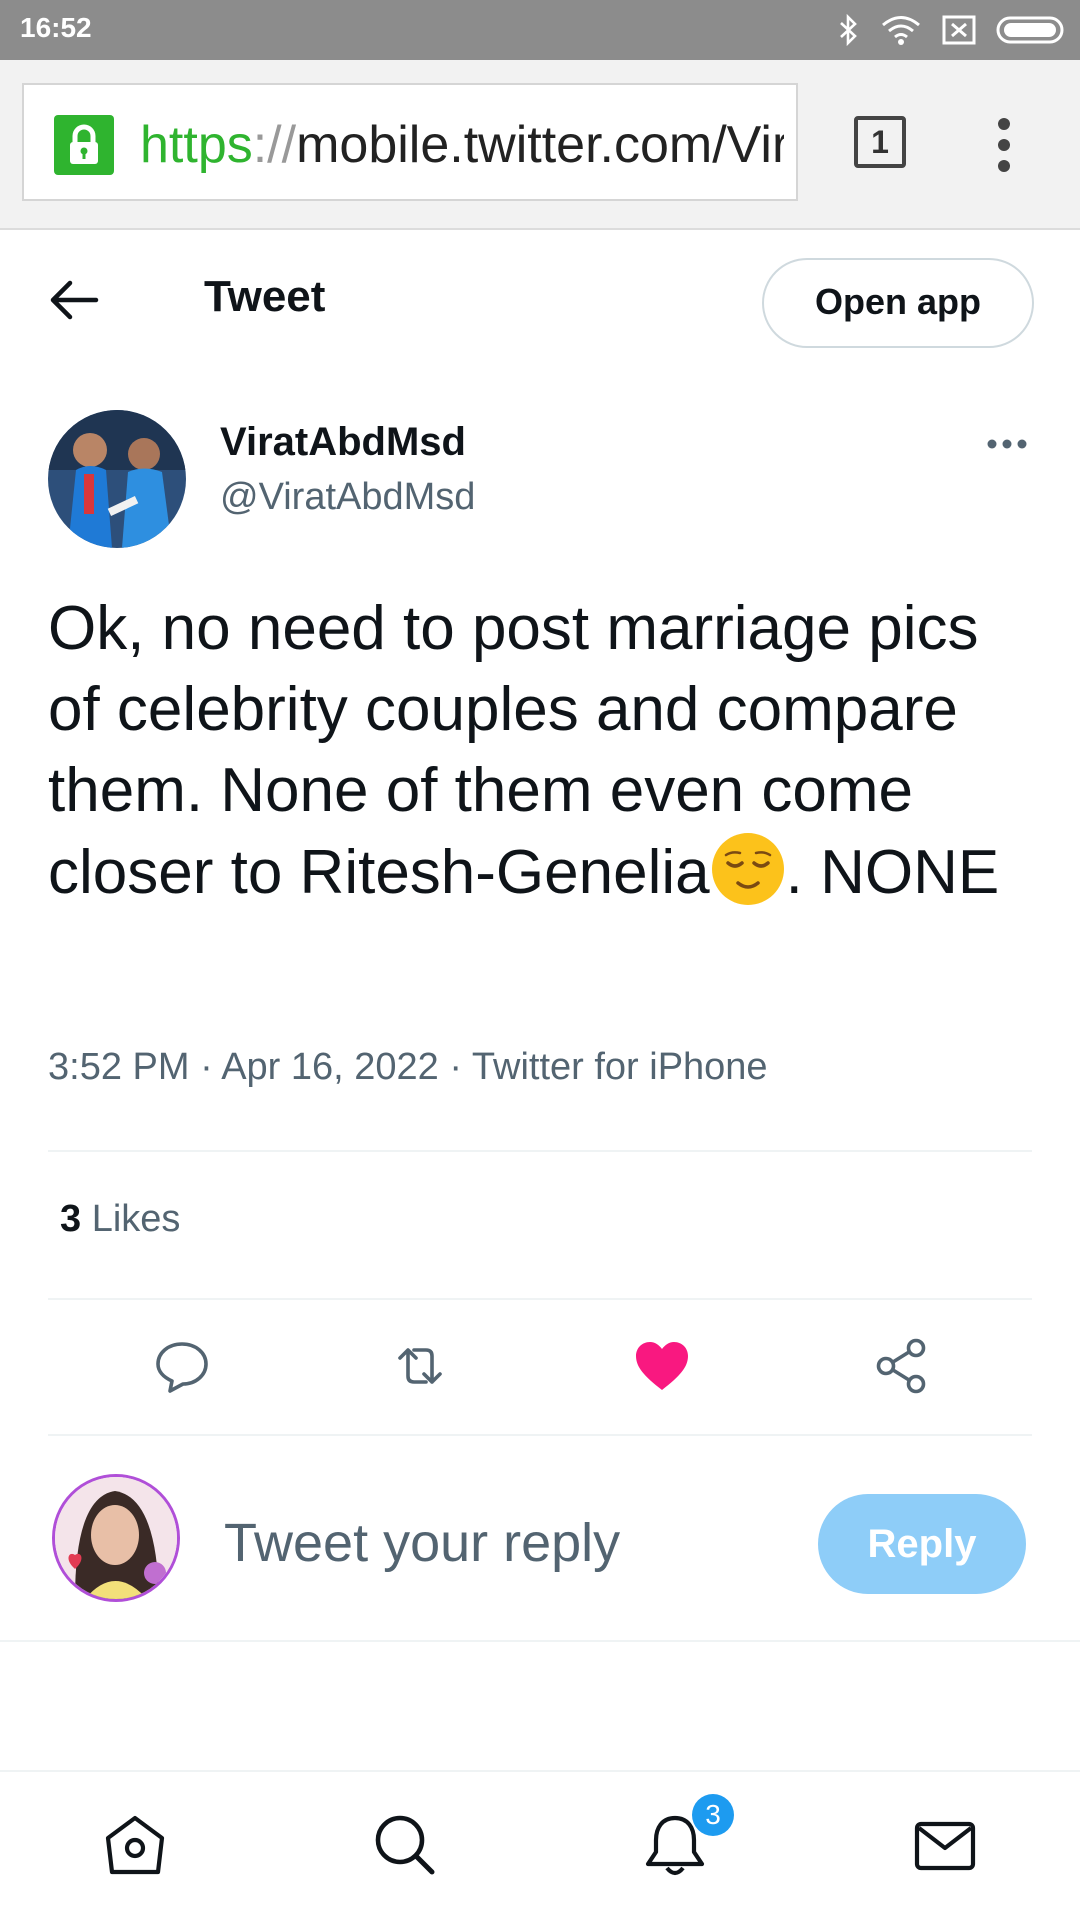 This screenshot has height=1922, width=1080. I want to click on address-bar: https://mobile.twitter.com/ViratAbdMsd, so click(410, 142).